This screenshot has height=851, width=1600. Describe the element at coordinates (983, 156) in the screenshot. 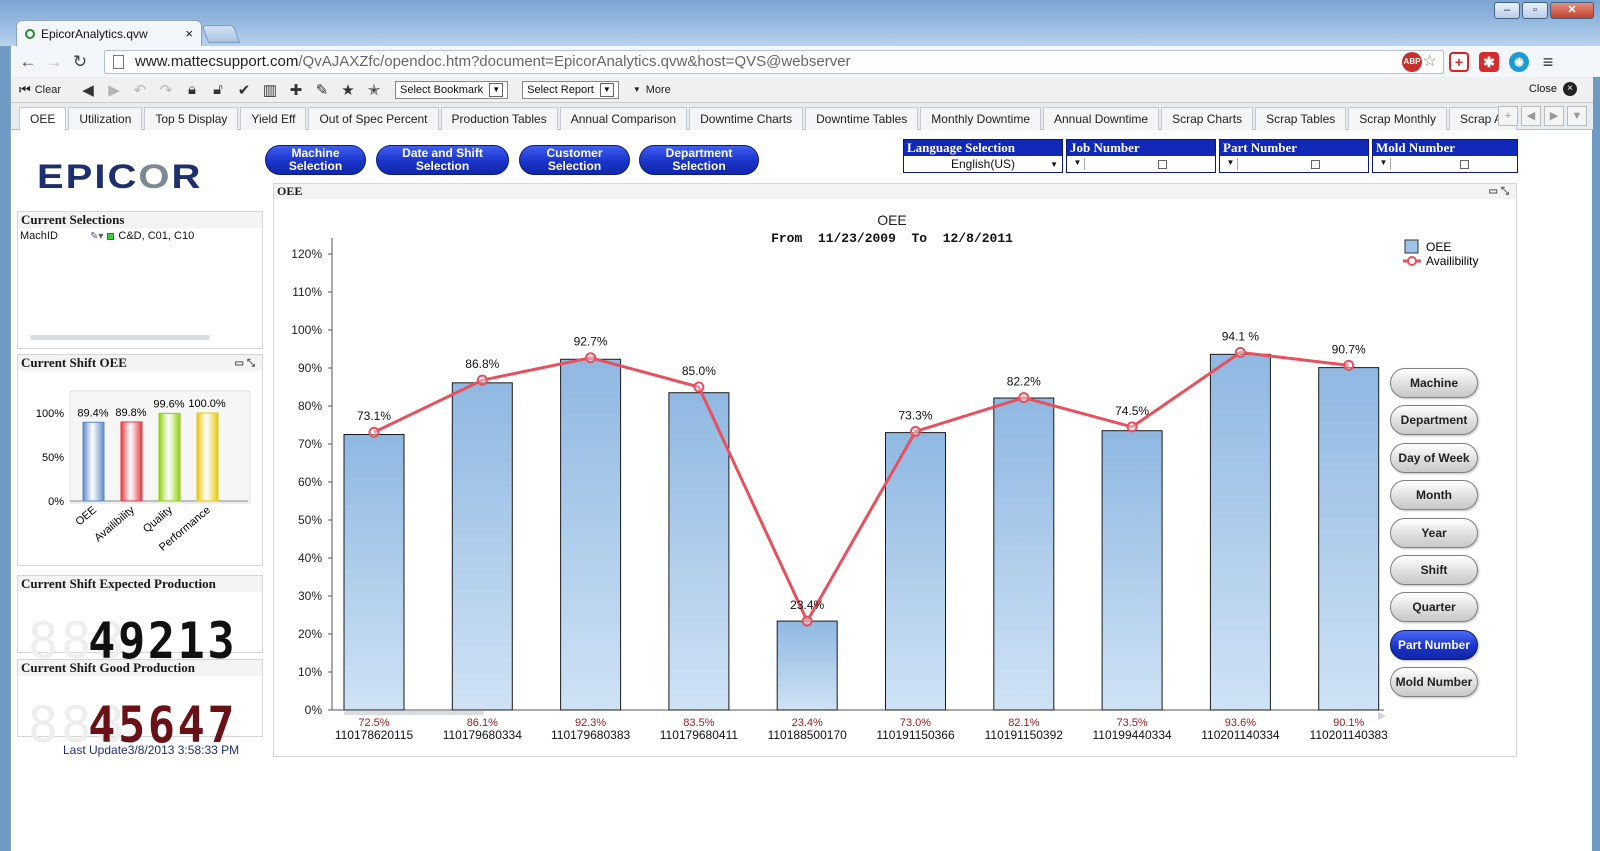

I see `language-selection-box: Language Selection English(US) ▼` at that location.